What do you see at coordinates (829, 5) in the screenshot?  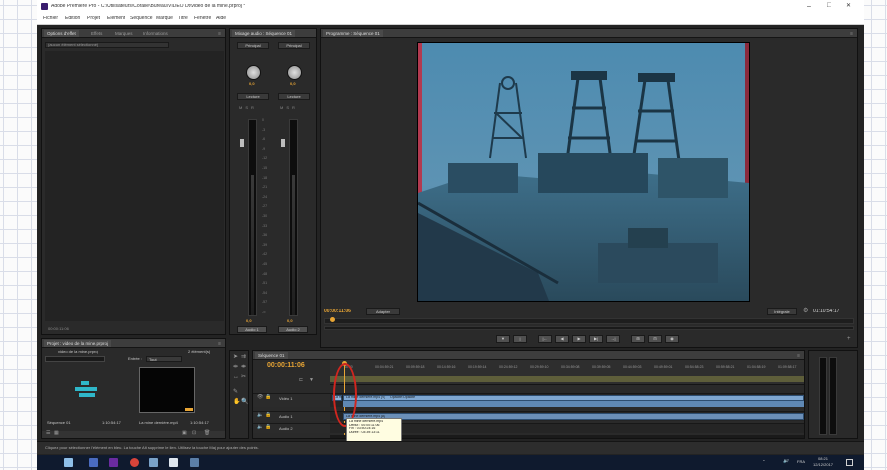 I see `maximize-button: □` at bounding box center [829, 5].